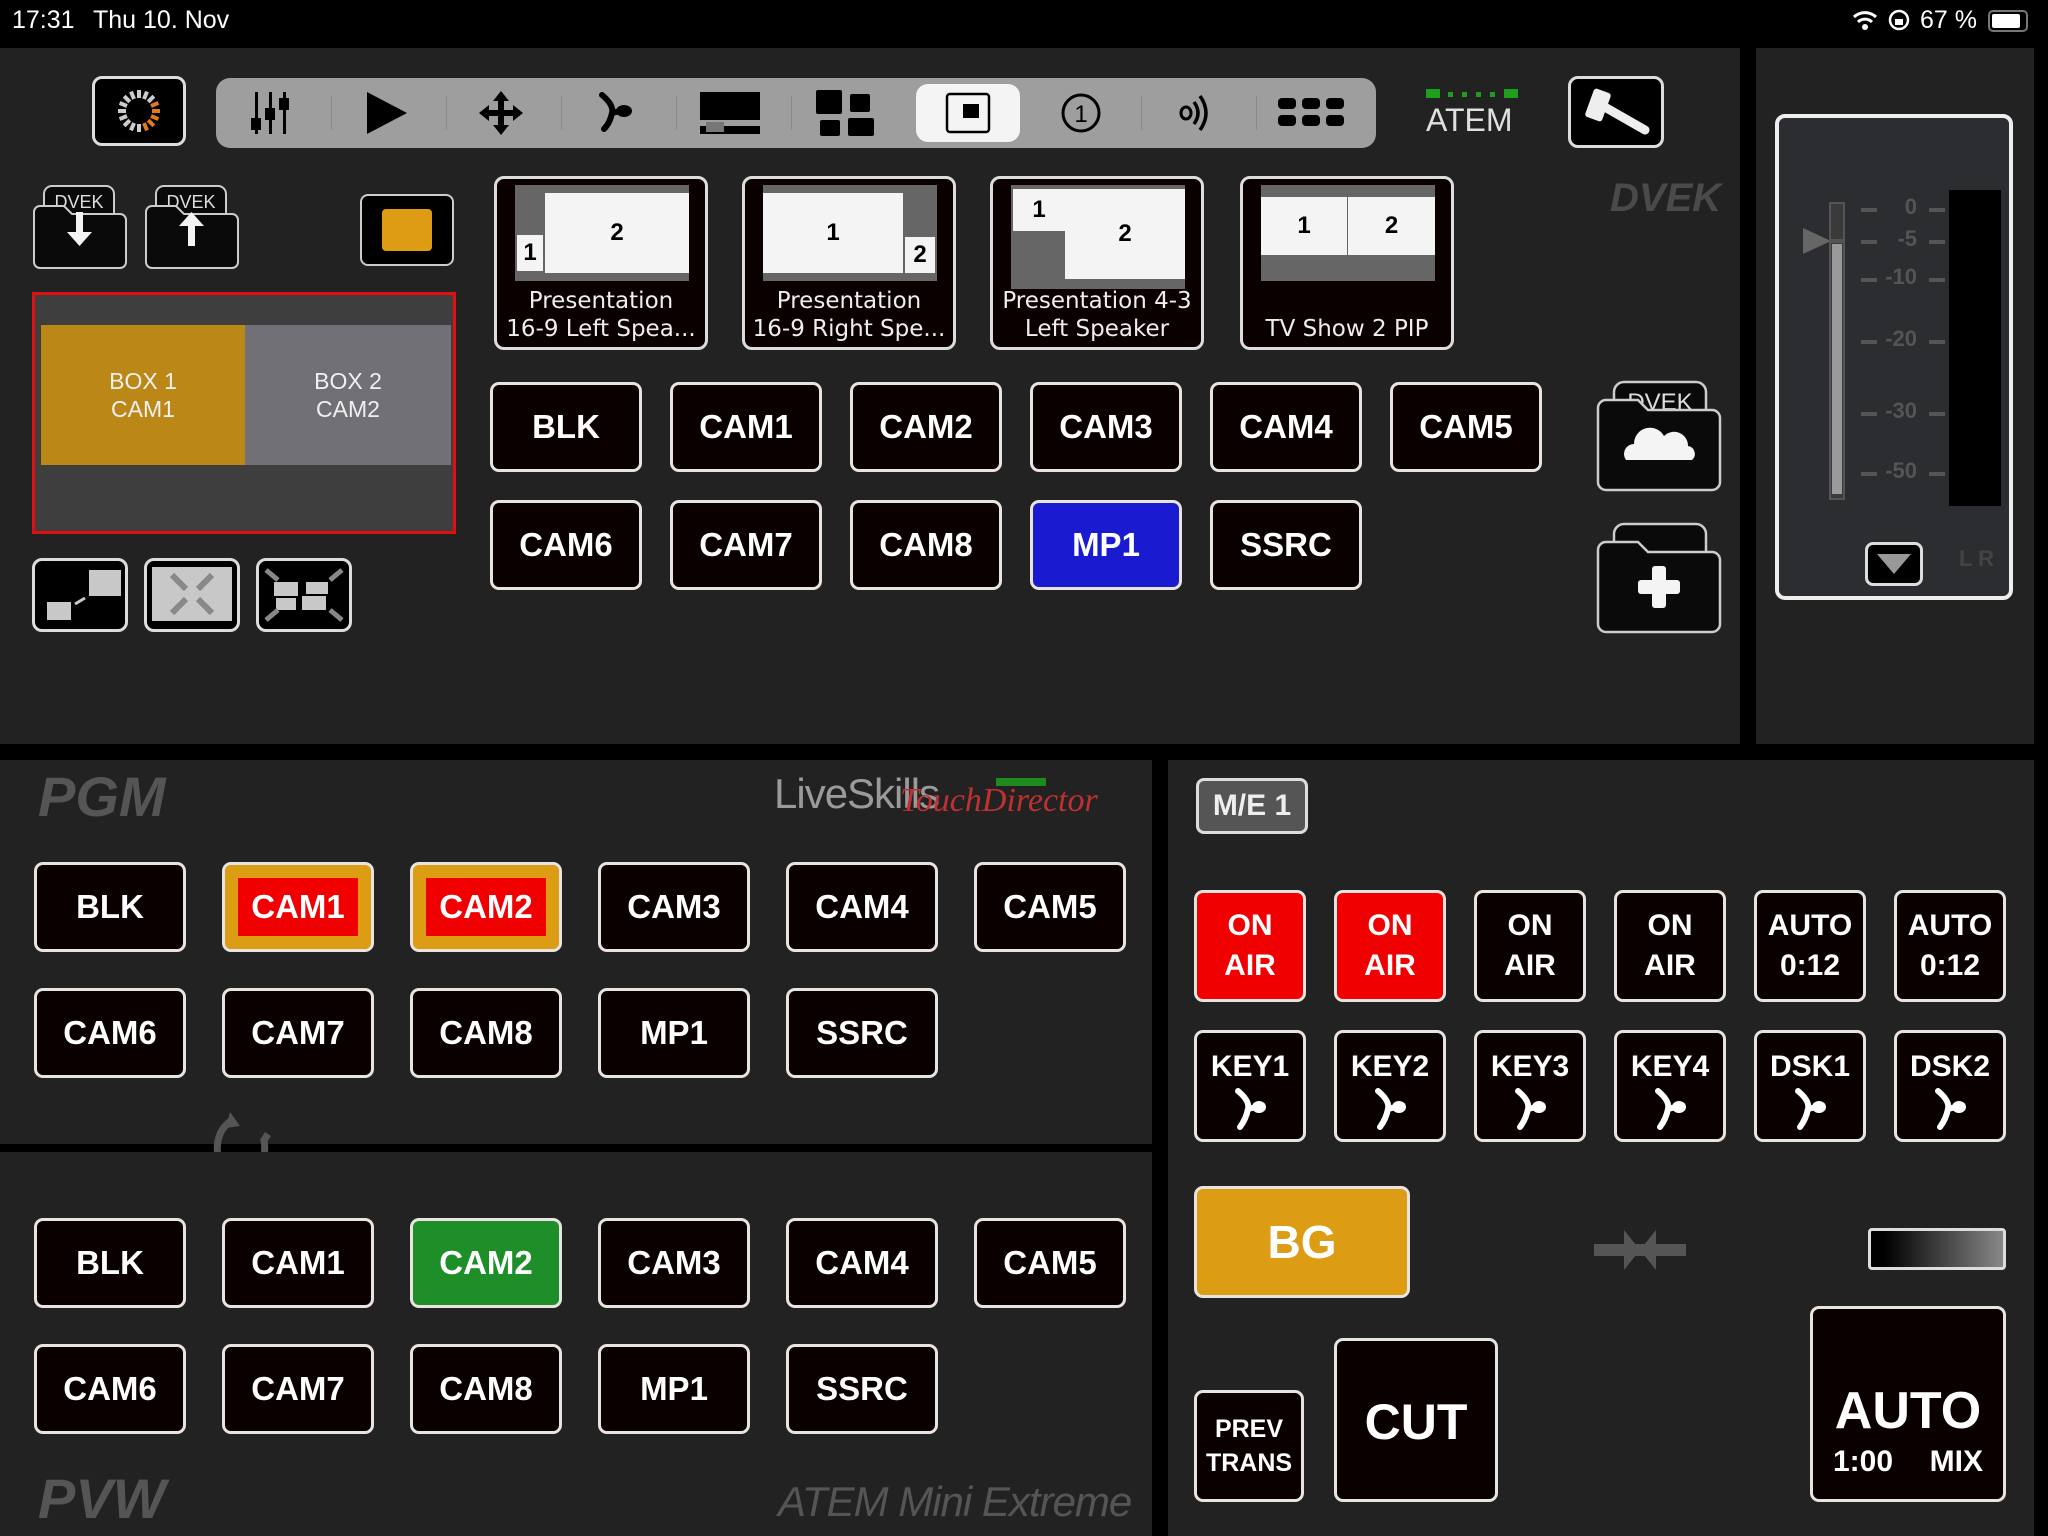 The width and height of the screenshot is (2048, 1536). What do you see at coordinates (1899, 20) in the screenshot?
I see `rotation-lock-icon` at bounding box center [1899, 20].